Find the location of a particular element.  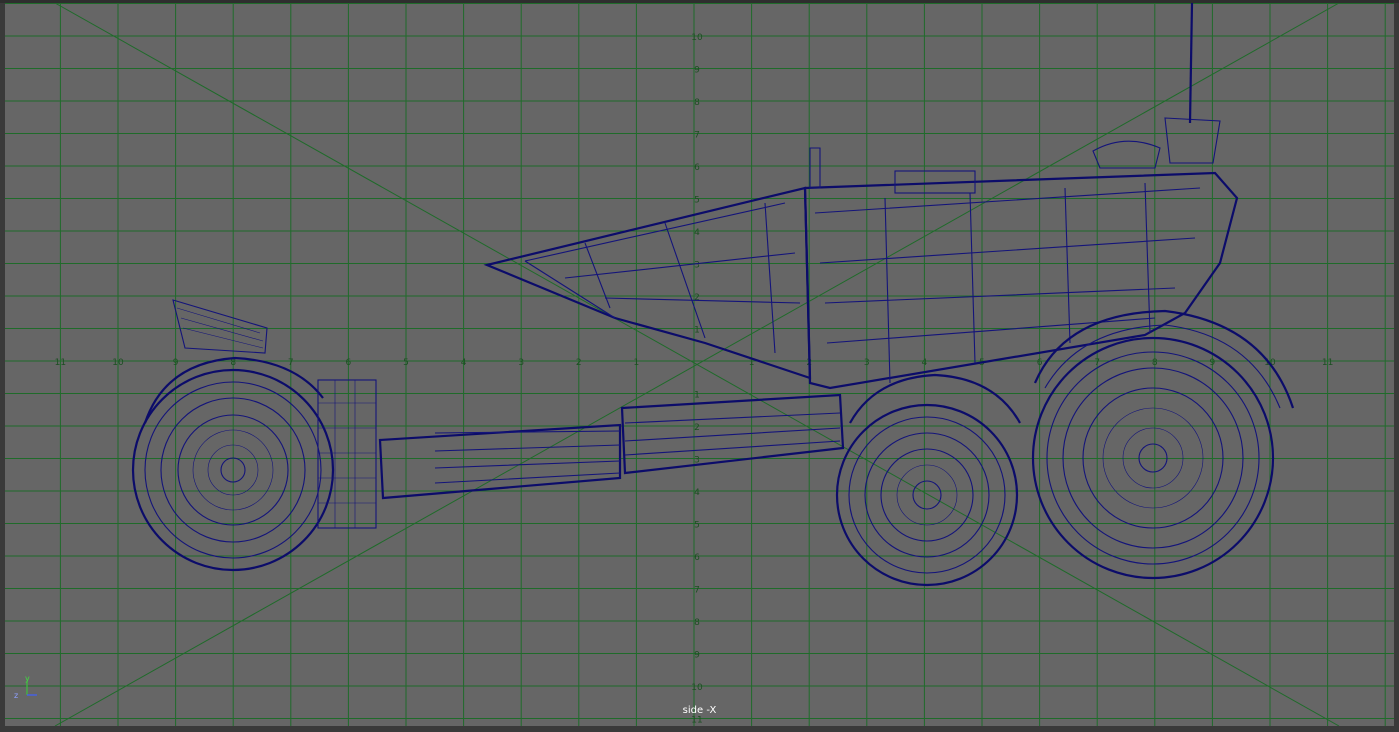

middle-fender is located at coordinates (935, 398).